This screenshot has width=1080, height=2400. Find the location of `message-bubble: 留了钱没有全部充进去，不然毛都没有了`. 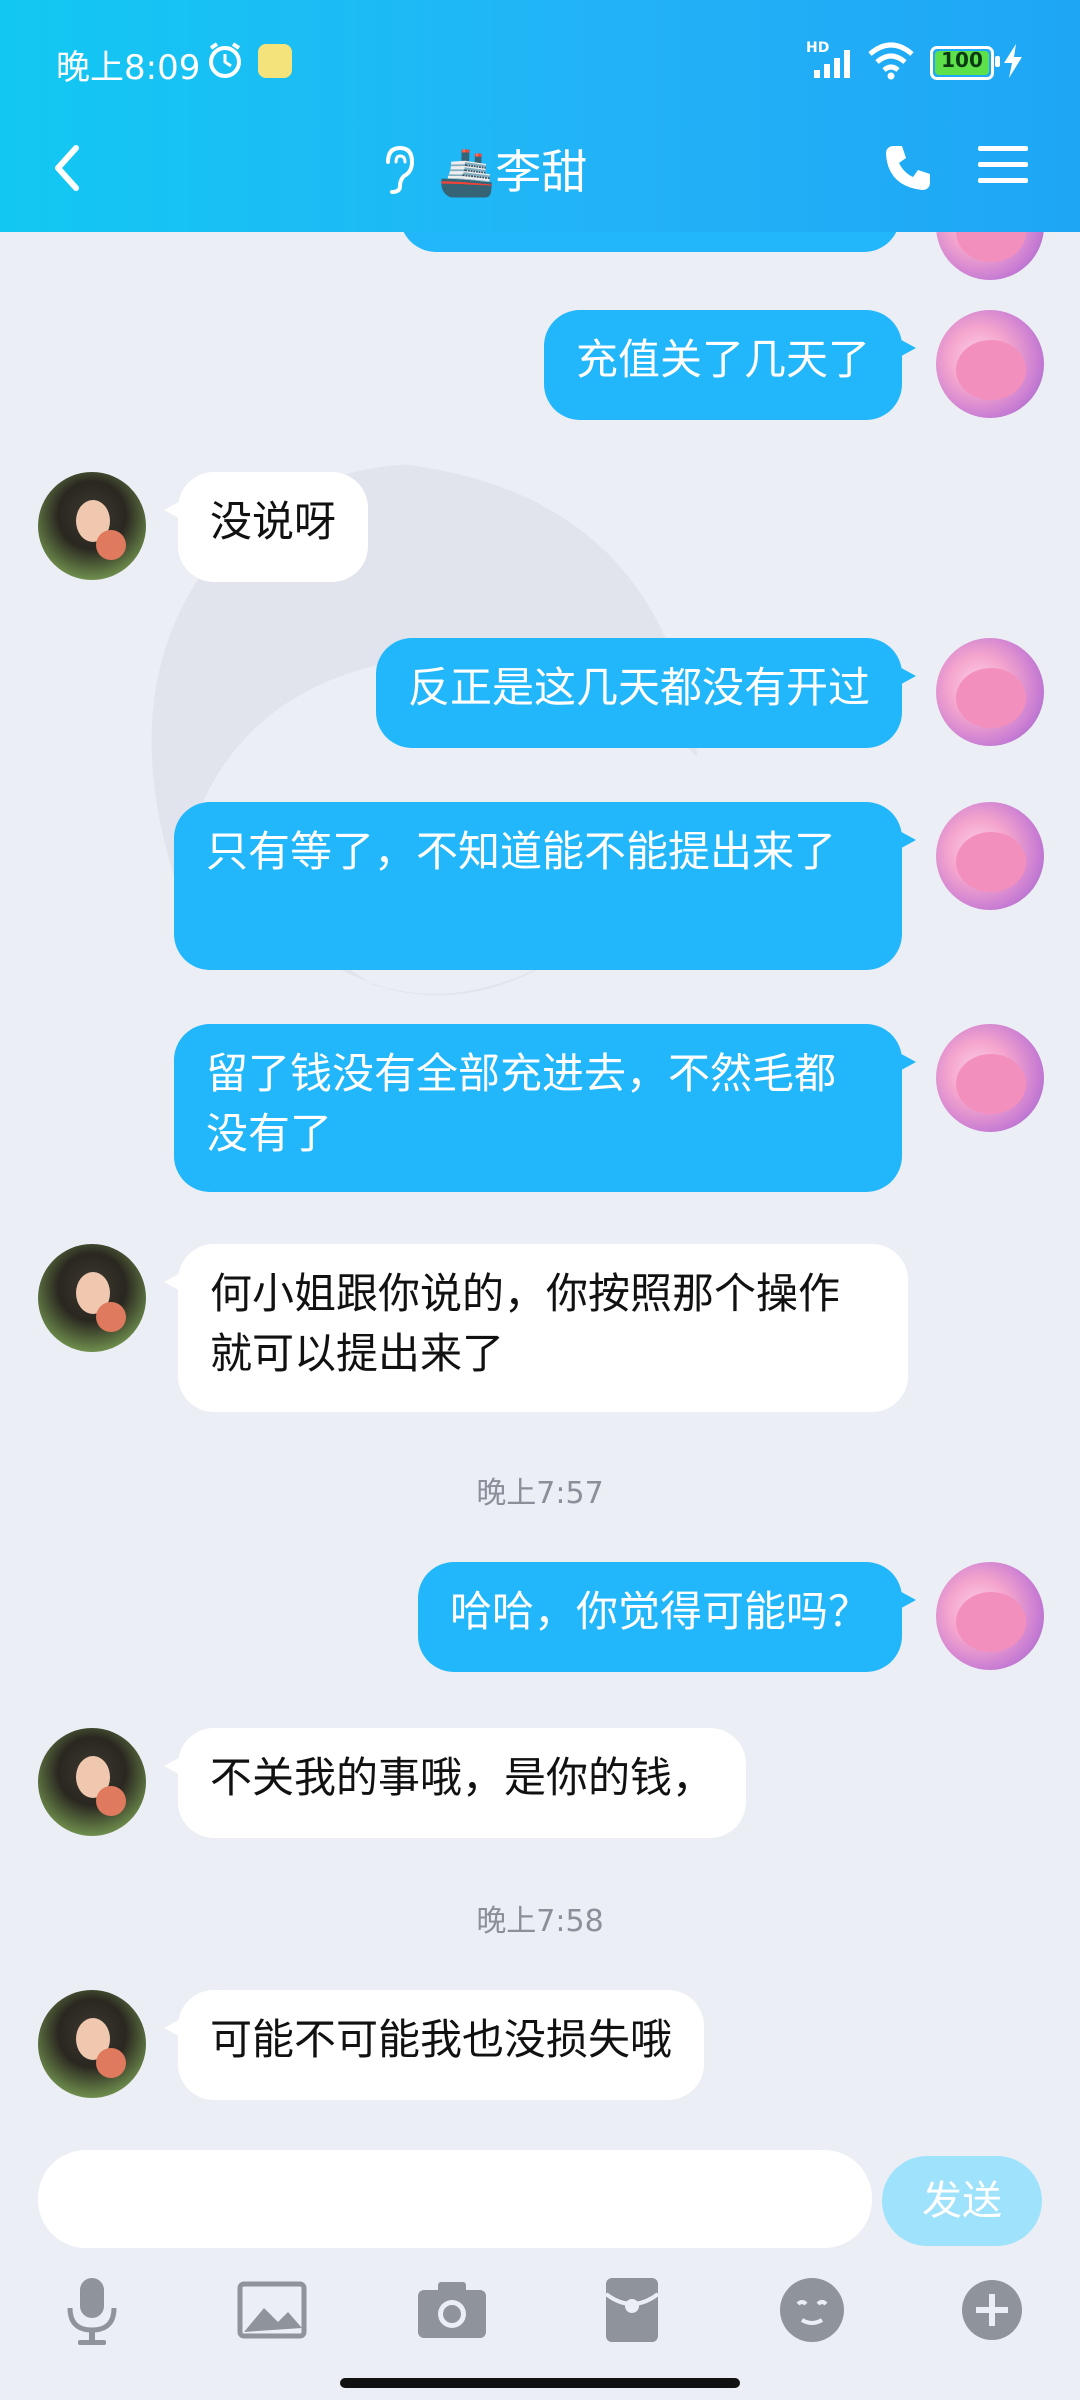

message-bubble: 留了钱没有全部充进去，不然毛都没有了 is located at coordinates (545, 1108).